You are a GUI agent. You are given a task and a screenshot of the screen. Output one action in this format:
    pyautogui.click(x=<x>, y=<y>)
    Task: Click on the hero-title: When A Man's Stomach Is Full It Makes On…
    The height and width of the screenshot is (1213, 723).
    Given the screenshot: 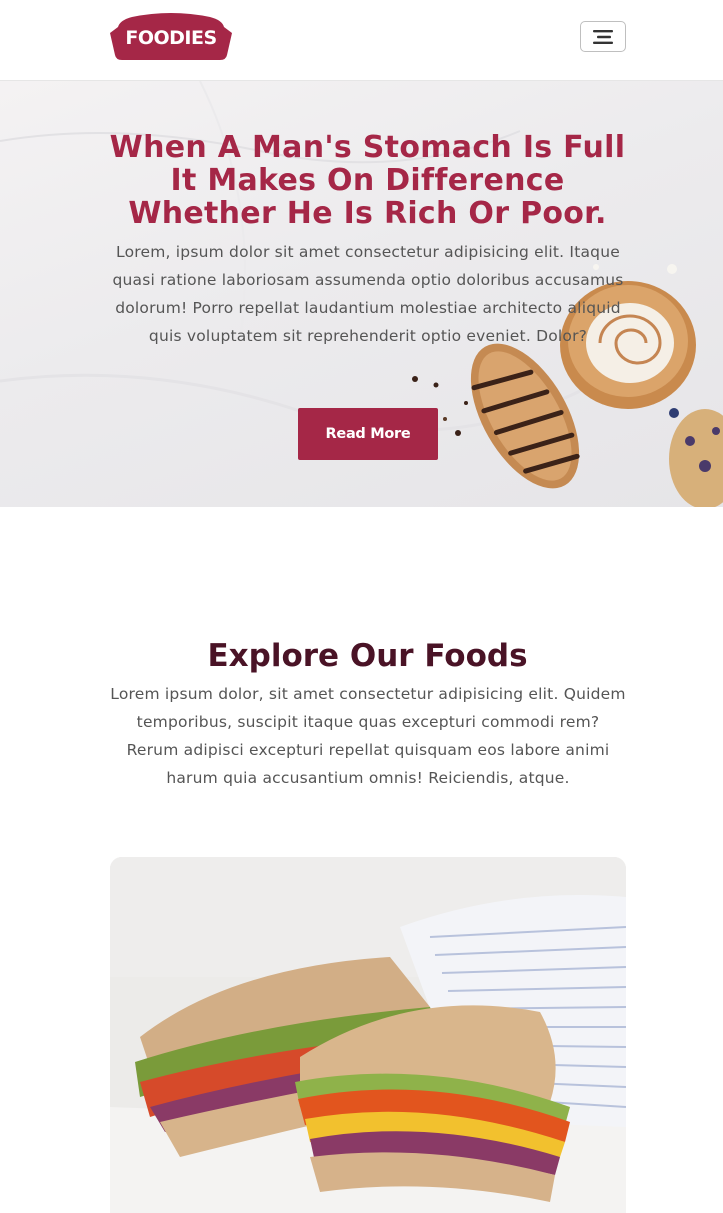 What is the action you would take?
    pyautogui.click(x=367, y=180)
    